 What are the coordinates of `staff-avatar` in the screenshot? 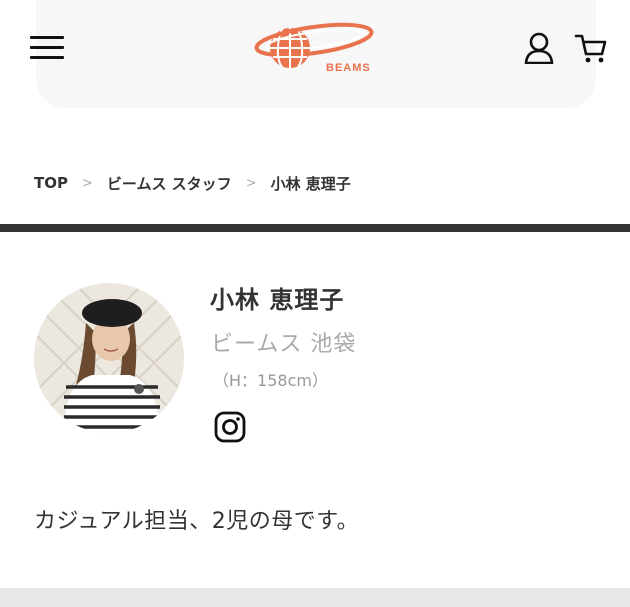 It's located at (109, 358).